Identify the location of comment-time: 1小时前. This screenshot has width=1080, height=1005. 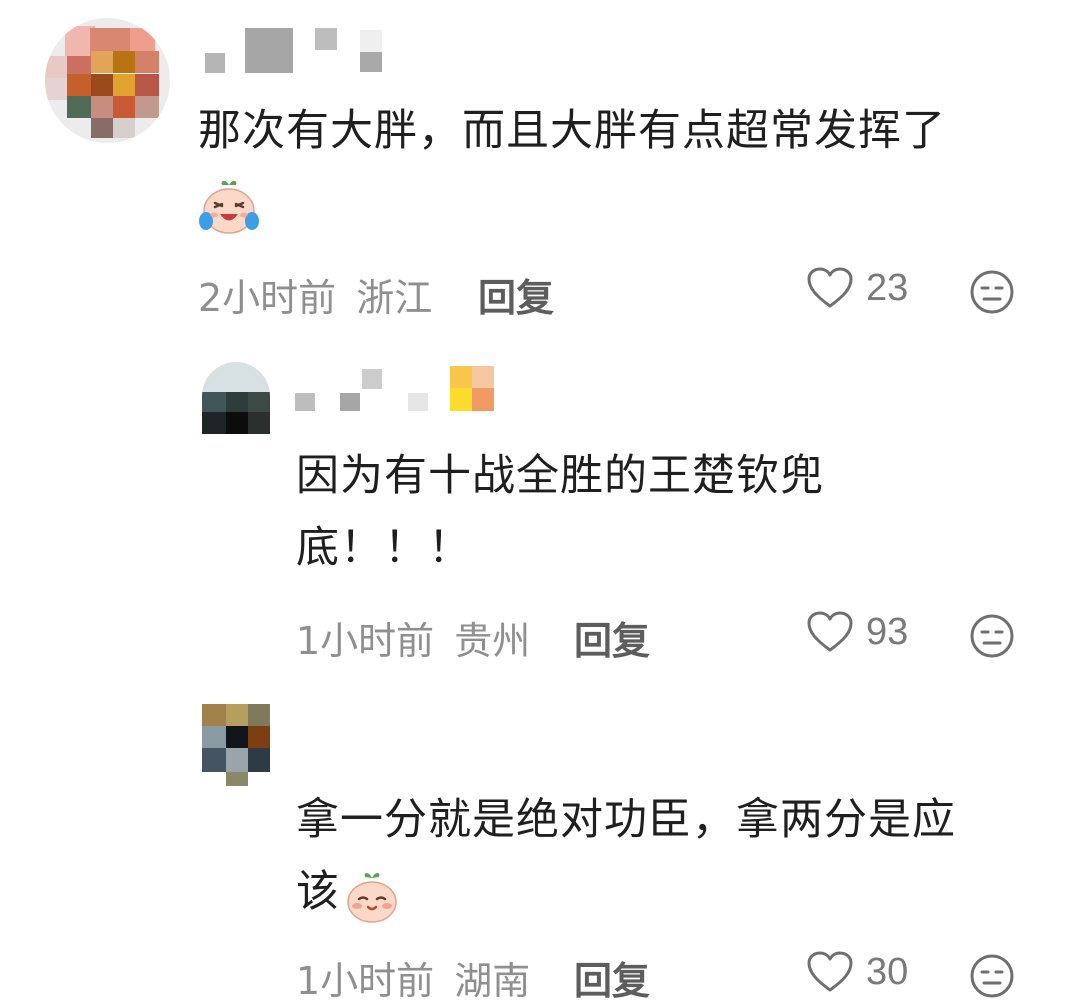
(365, 981).